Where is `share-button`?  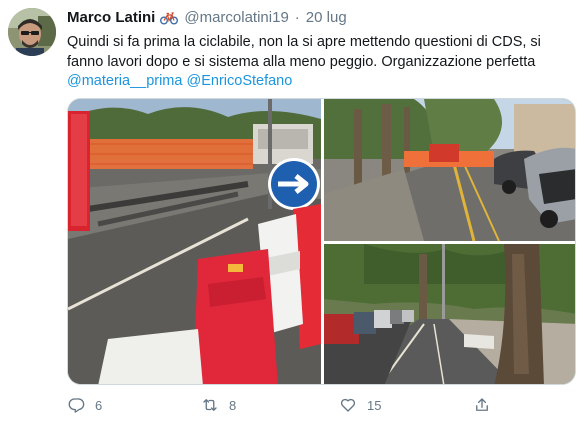 share-button is located at coordinates (482, 405).